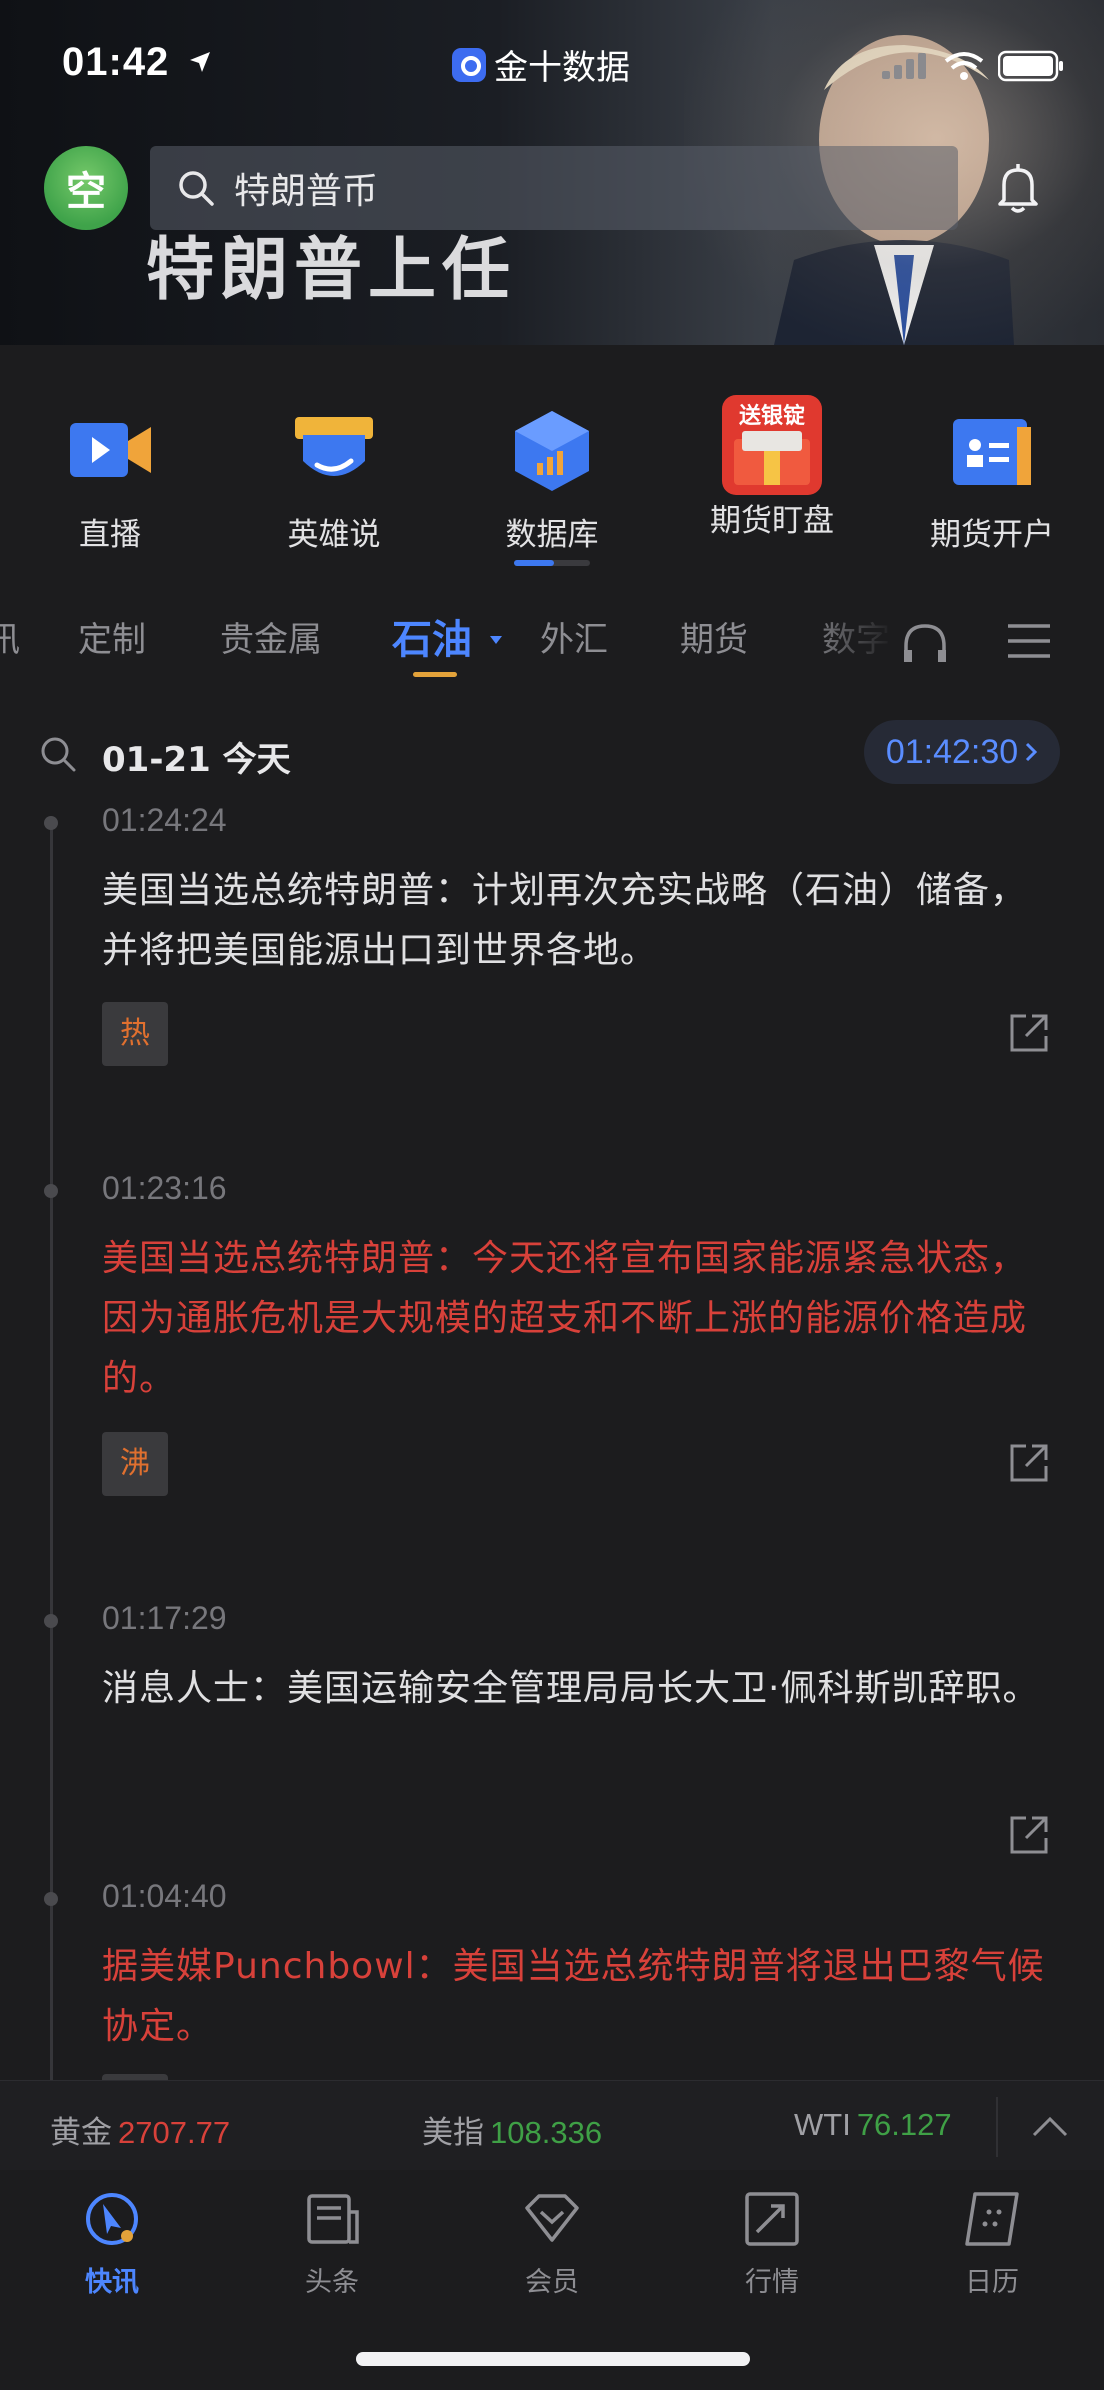  What do you see at coordinates (334, 446) in the screenshot?
I see `hero-mask-icon` at bounding box center [334, 446].